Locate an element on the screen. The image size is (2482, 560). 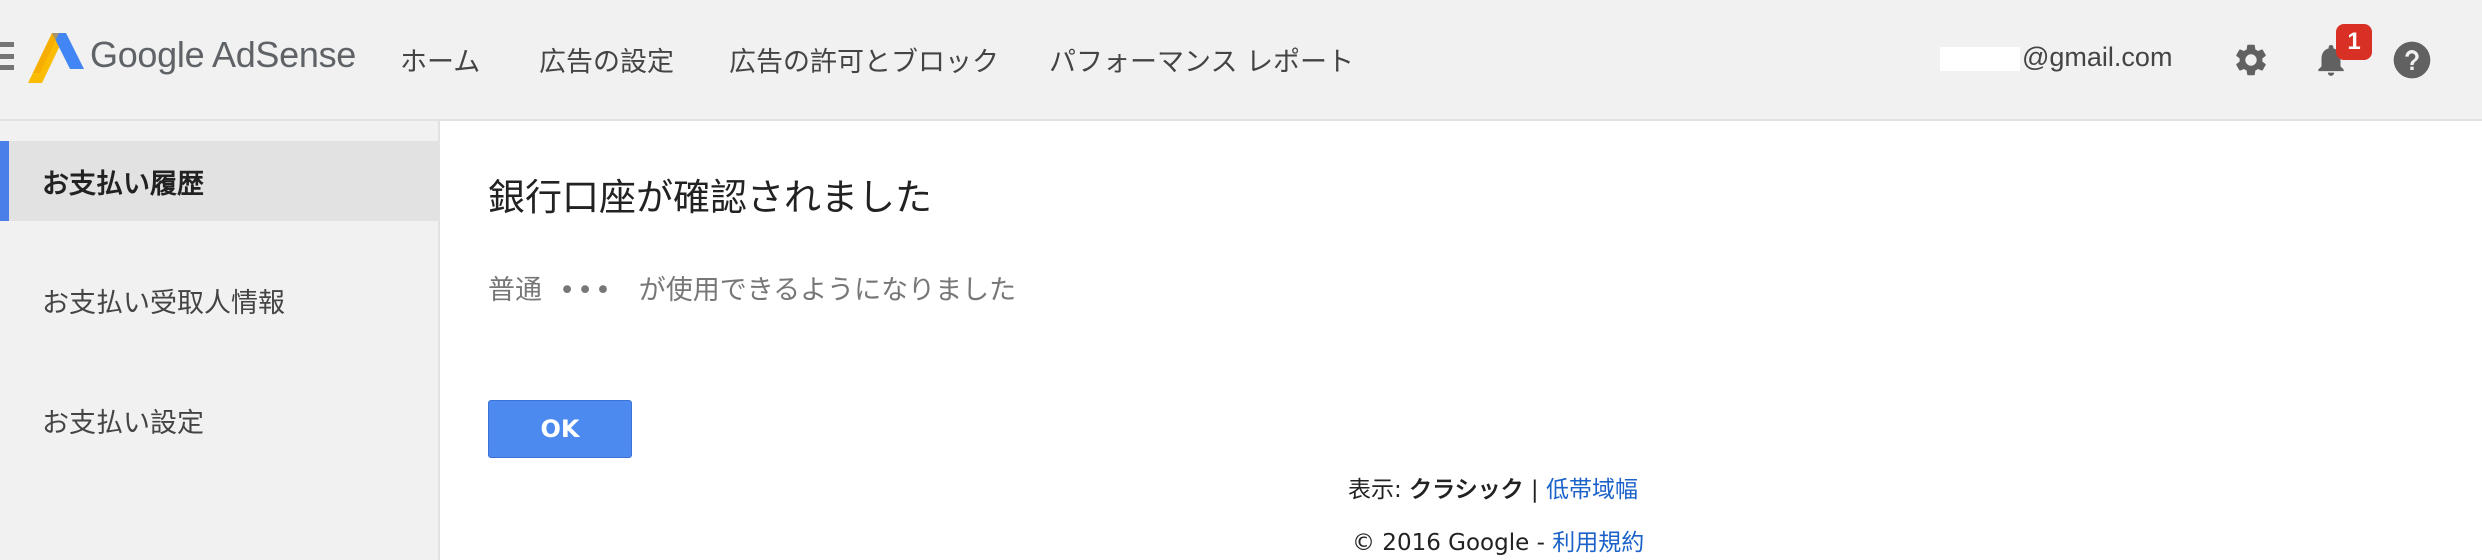
help-icon is located at coordinates (2412, 60).